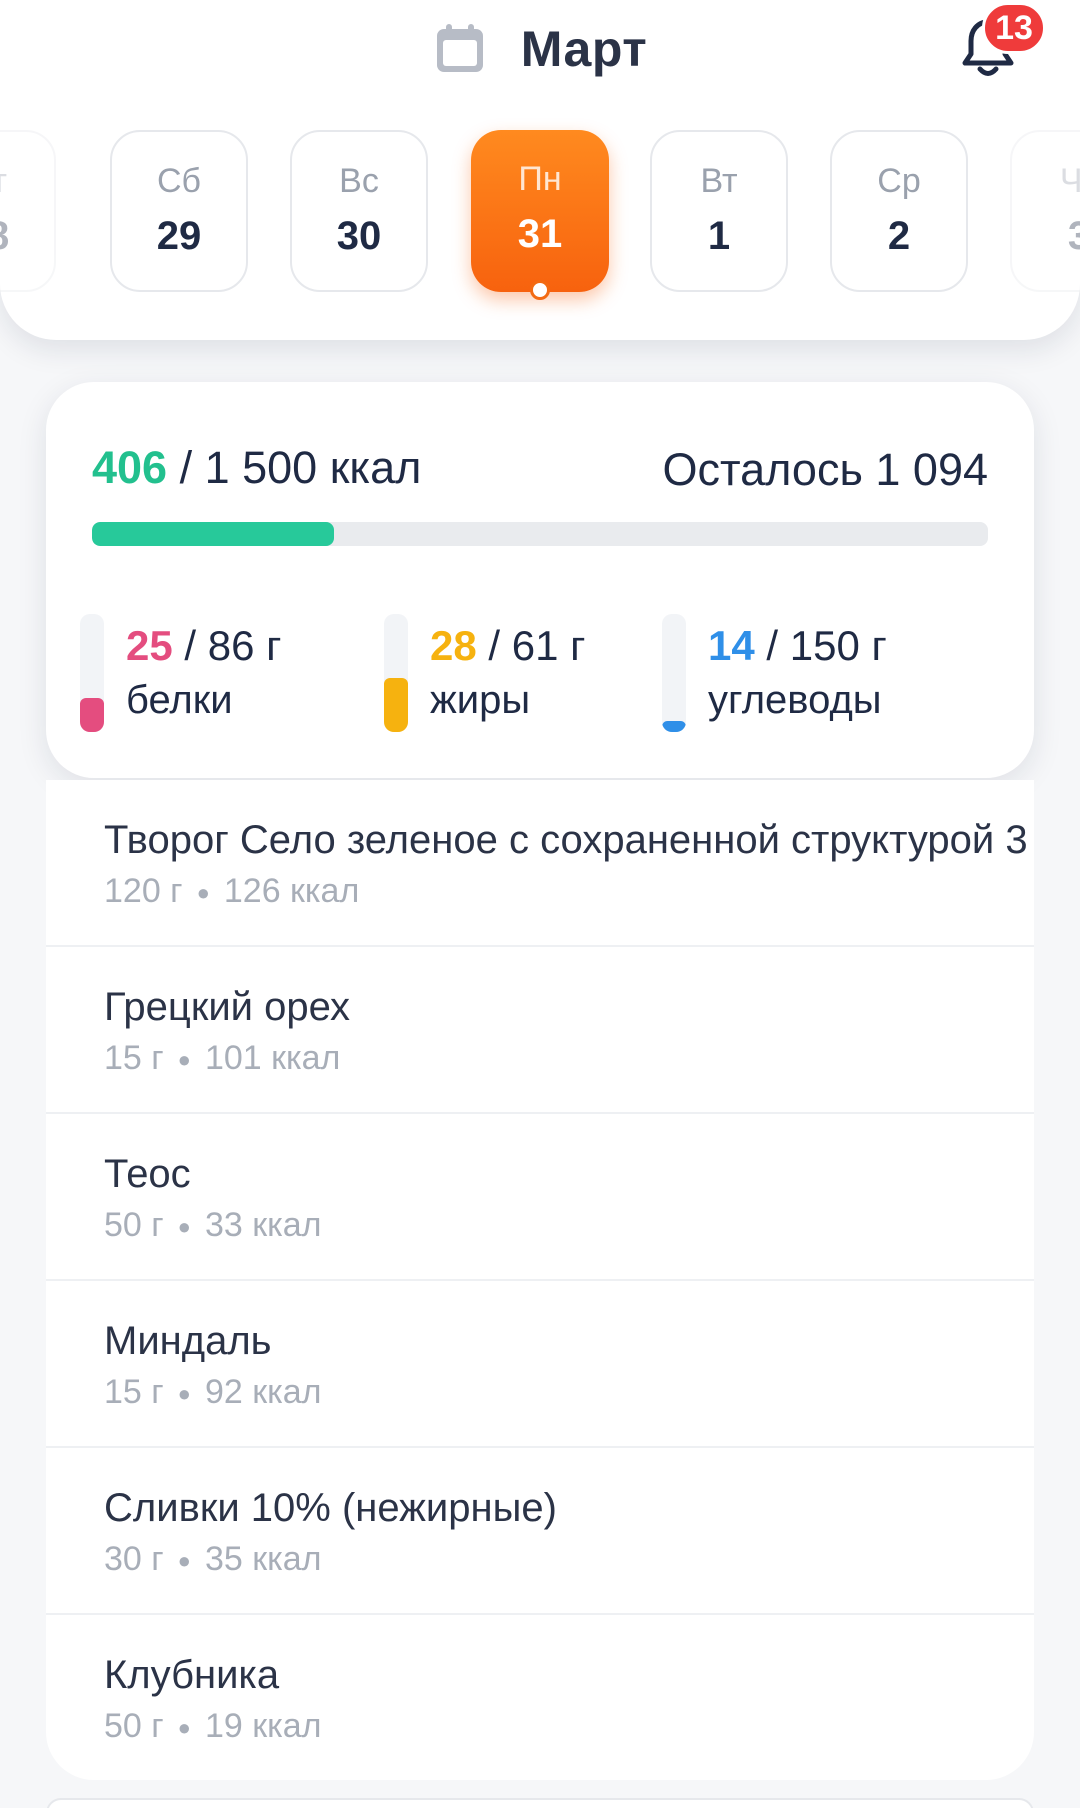 This screenshot has height=1808, width=1080. Describe the element at coordinates (27, 181) in the screenshot. I see `day-of-week: Пт` at that location.